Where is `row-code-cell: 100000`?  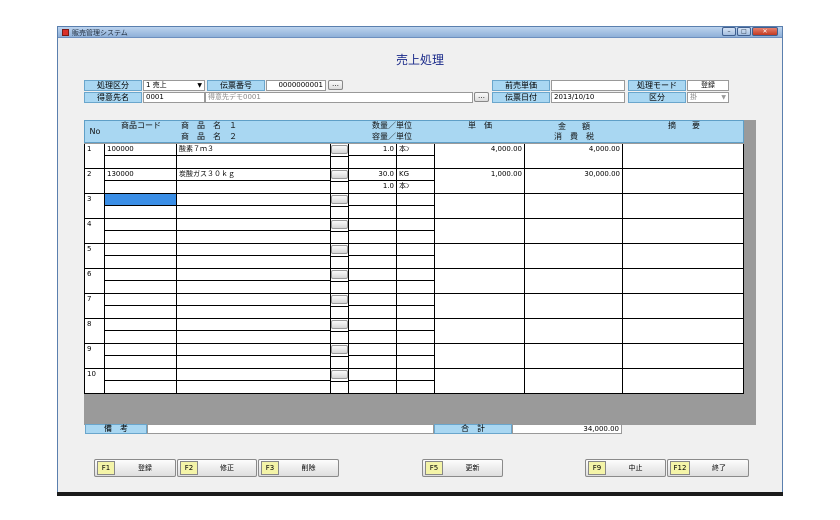
row-code-cell: 100000 is located at coordinates (140, 156).